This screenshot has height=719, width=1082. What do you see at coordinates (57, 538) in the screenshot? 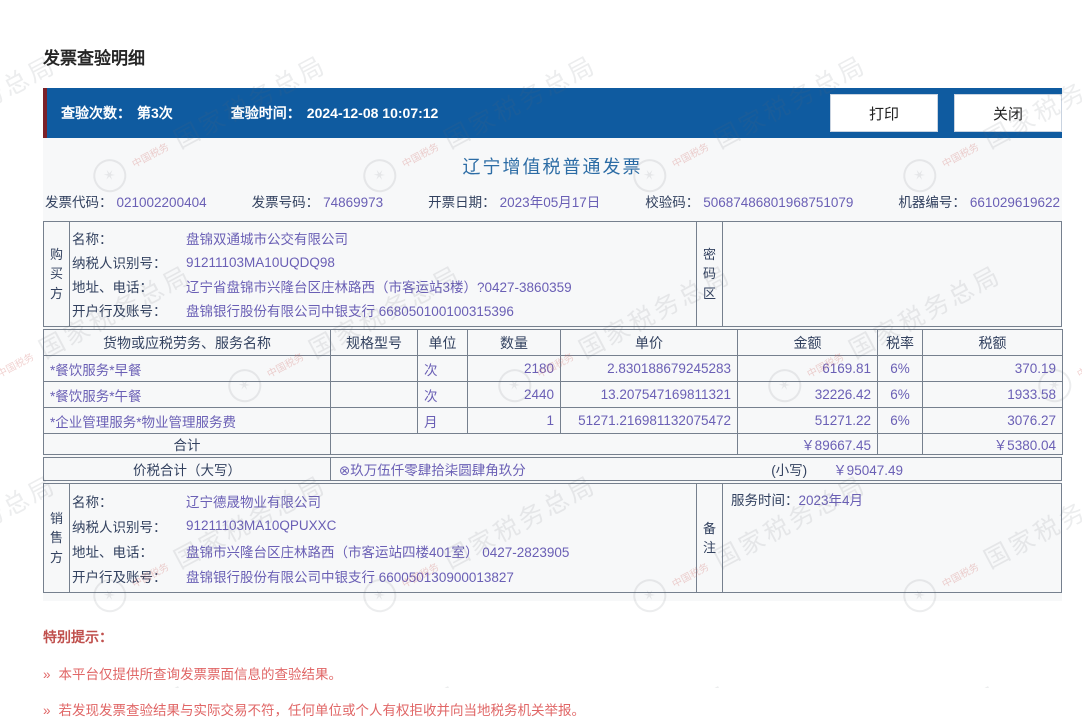
I see `seller-side-label: 销售方` at bounding box center [57, 538].